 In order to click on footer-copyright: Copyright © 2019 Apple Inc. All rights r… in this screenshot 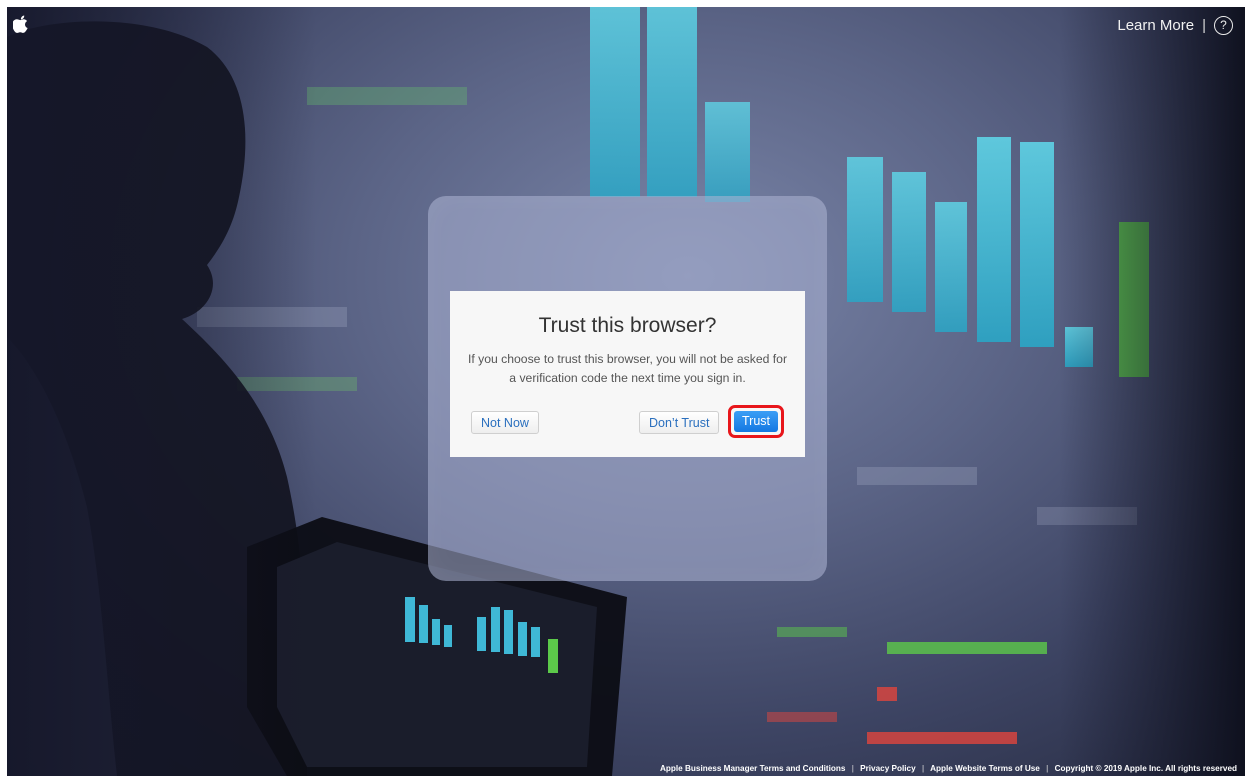, I will do `click(1145, 768)`.